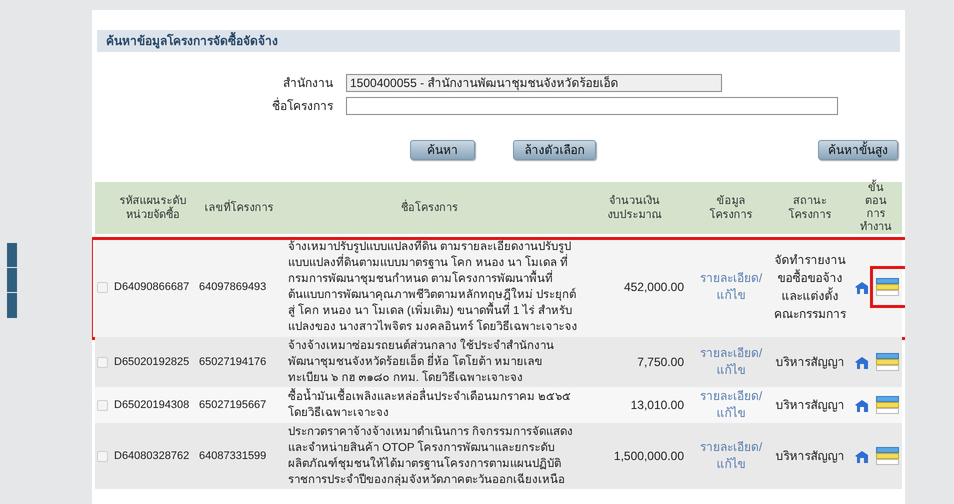 The image size is (954, 504). Describe the element at coordinates (302, 106) in the screenshot. I see `field-label: ชื่อโครงการ` at that location.